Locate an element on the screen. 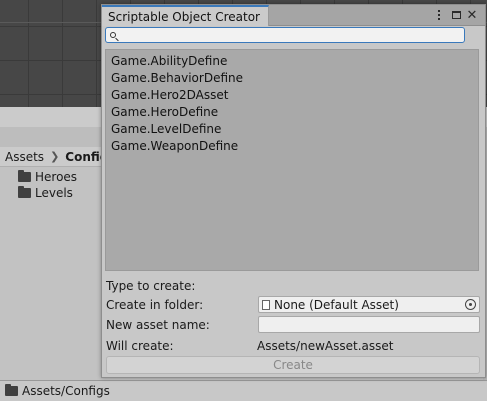 The height and width of the screenshot is (401, 487). search-icon is located at coordinates (113, 35).